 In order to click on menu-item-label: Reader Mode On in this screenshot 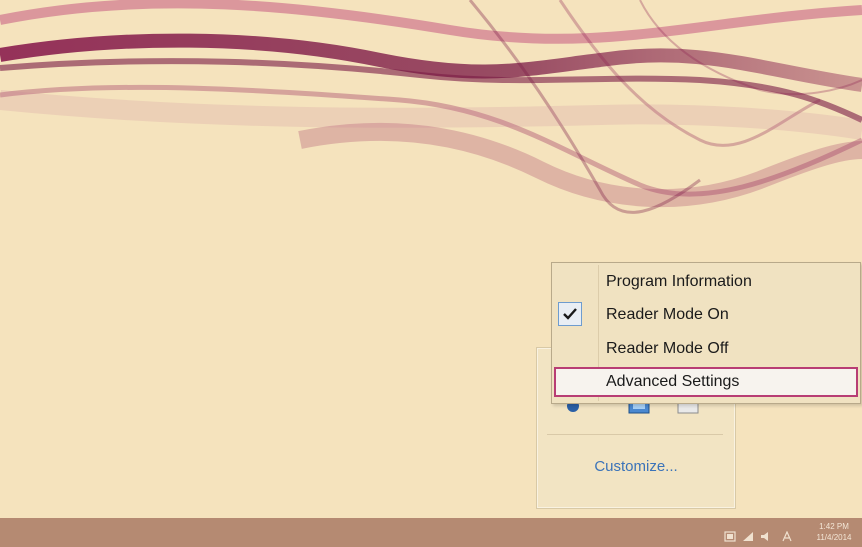, I will do `click(667, 314)`.